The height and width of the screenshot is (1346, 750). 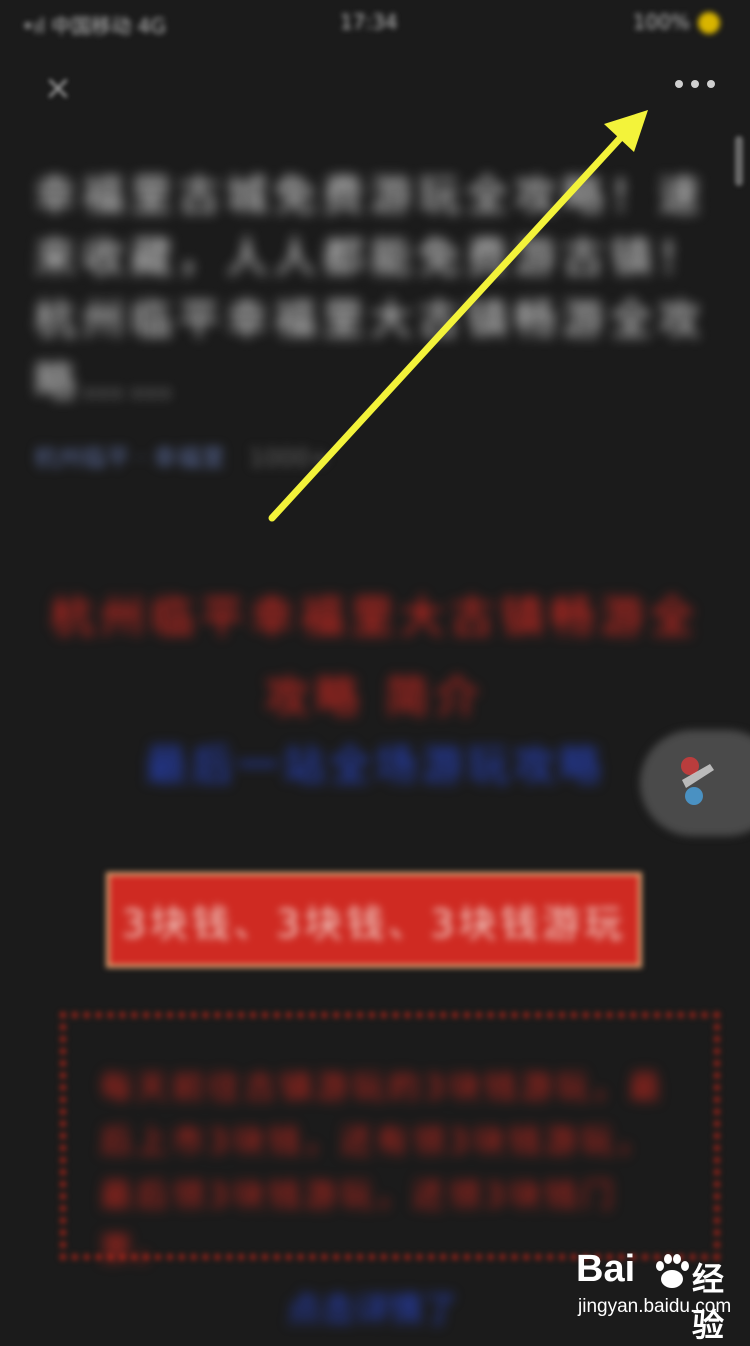 I want to click on more-options-button, so click(x=695, y=84).